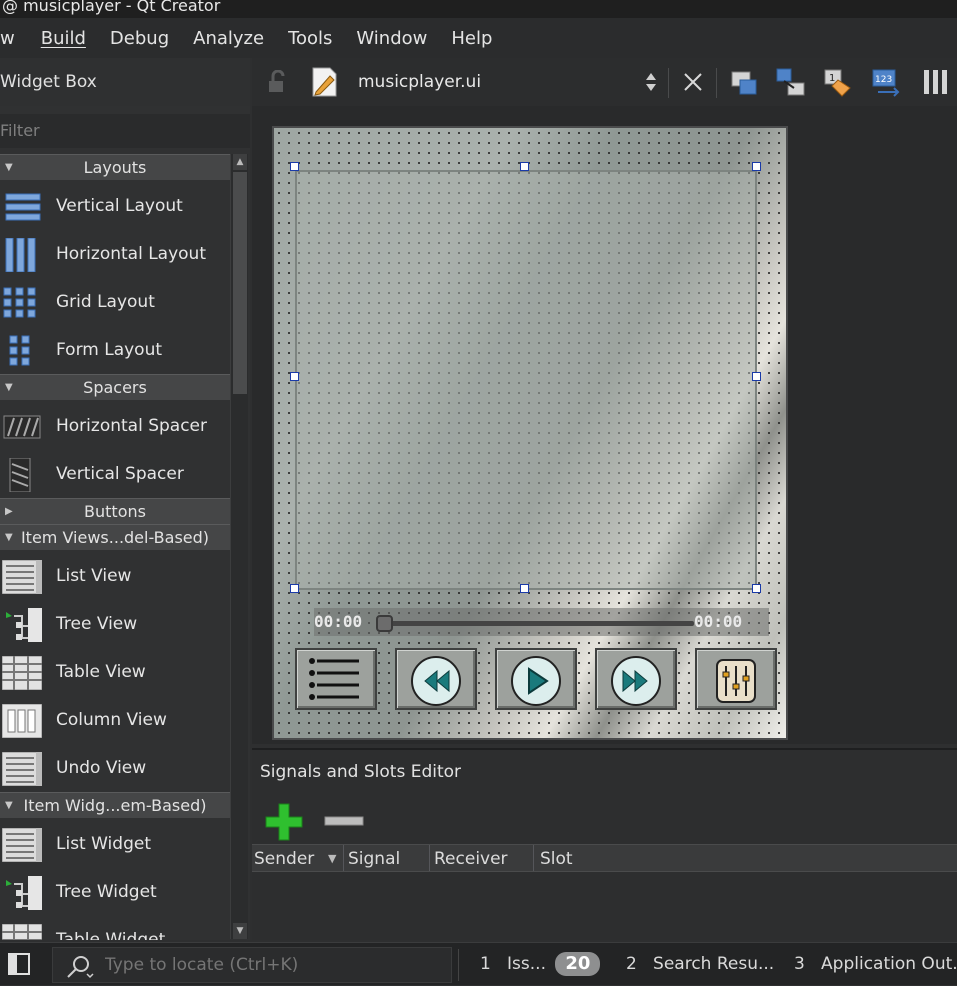 This screenshot has height=986, width=957. Describe the element at coordinates (24, 893) in the screenshot. I see `tree-widget-icon` at that location.